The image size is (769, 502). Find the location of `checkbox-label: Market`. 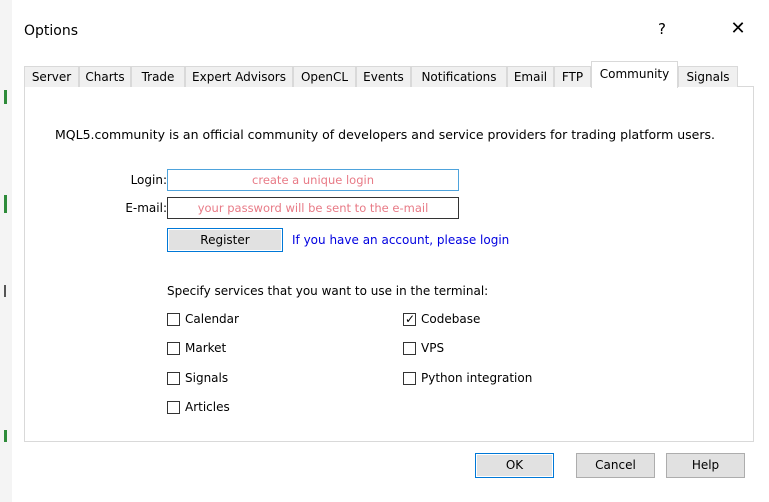

checkbox-label: Market is located at coordinates (206, 348).